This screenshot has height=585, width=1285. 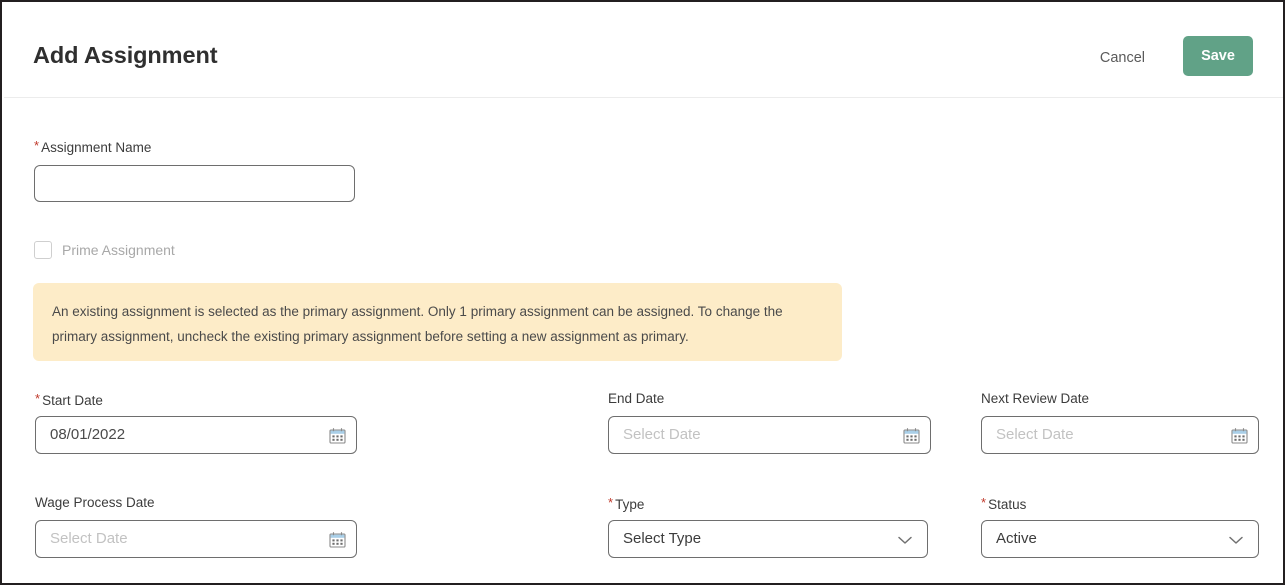 What do you see at coordinates (768, 539) in the screenshot?
I see `type-select: Select Type` at bounding box center [768, 539].